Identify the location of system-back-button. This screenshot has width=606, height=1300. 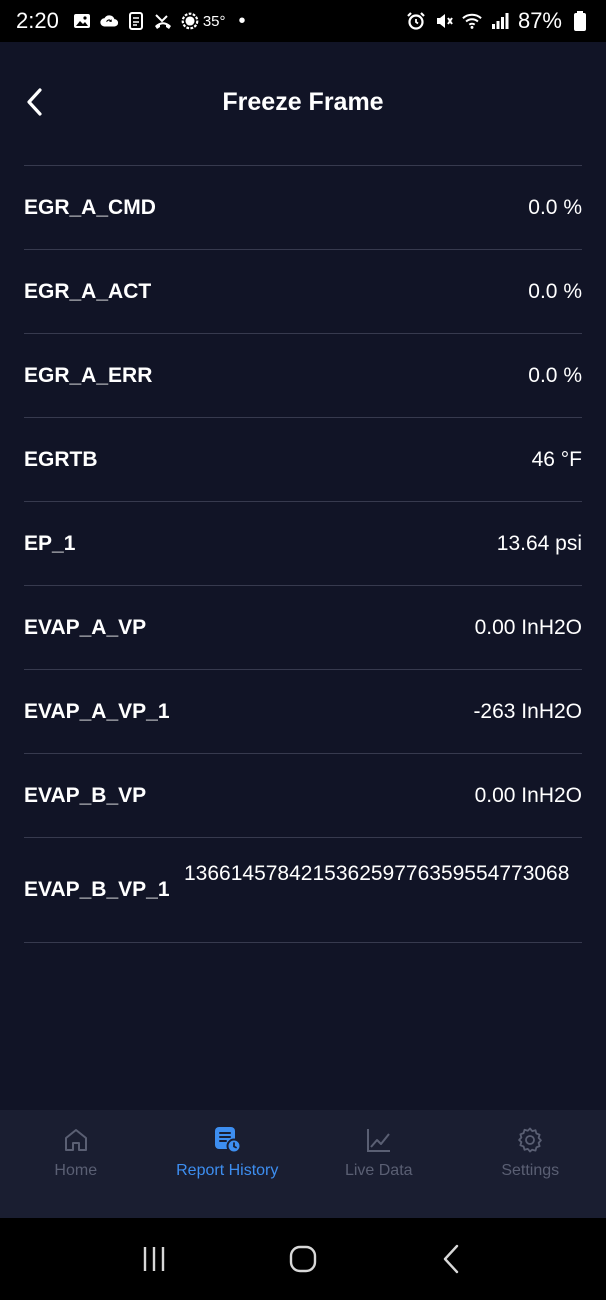
(452, 1259).